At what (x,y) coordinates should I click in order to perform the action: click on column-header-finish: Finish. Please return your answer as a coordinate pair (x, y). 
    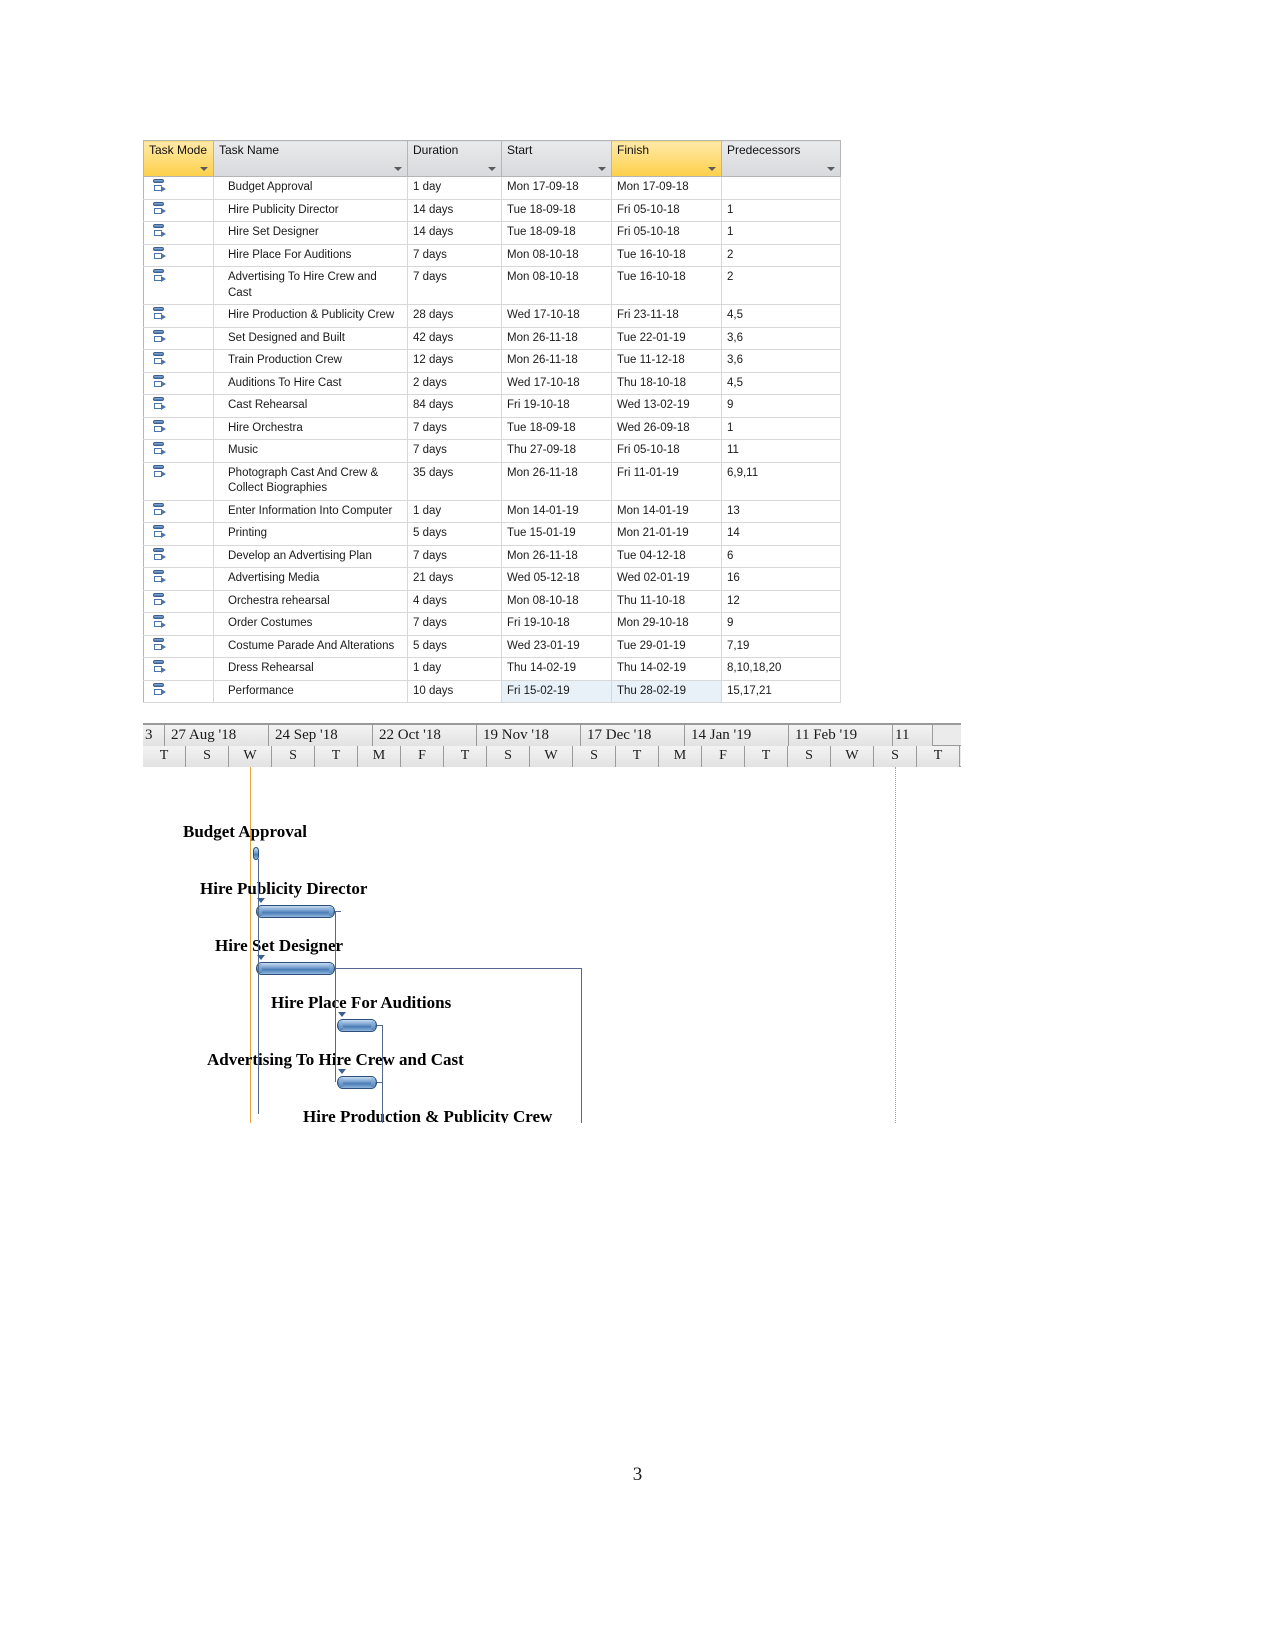
    Looking at the image, I should click on (666, 158).